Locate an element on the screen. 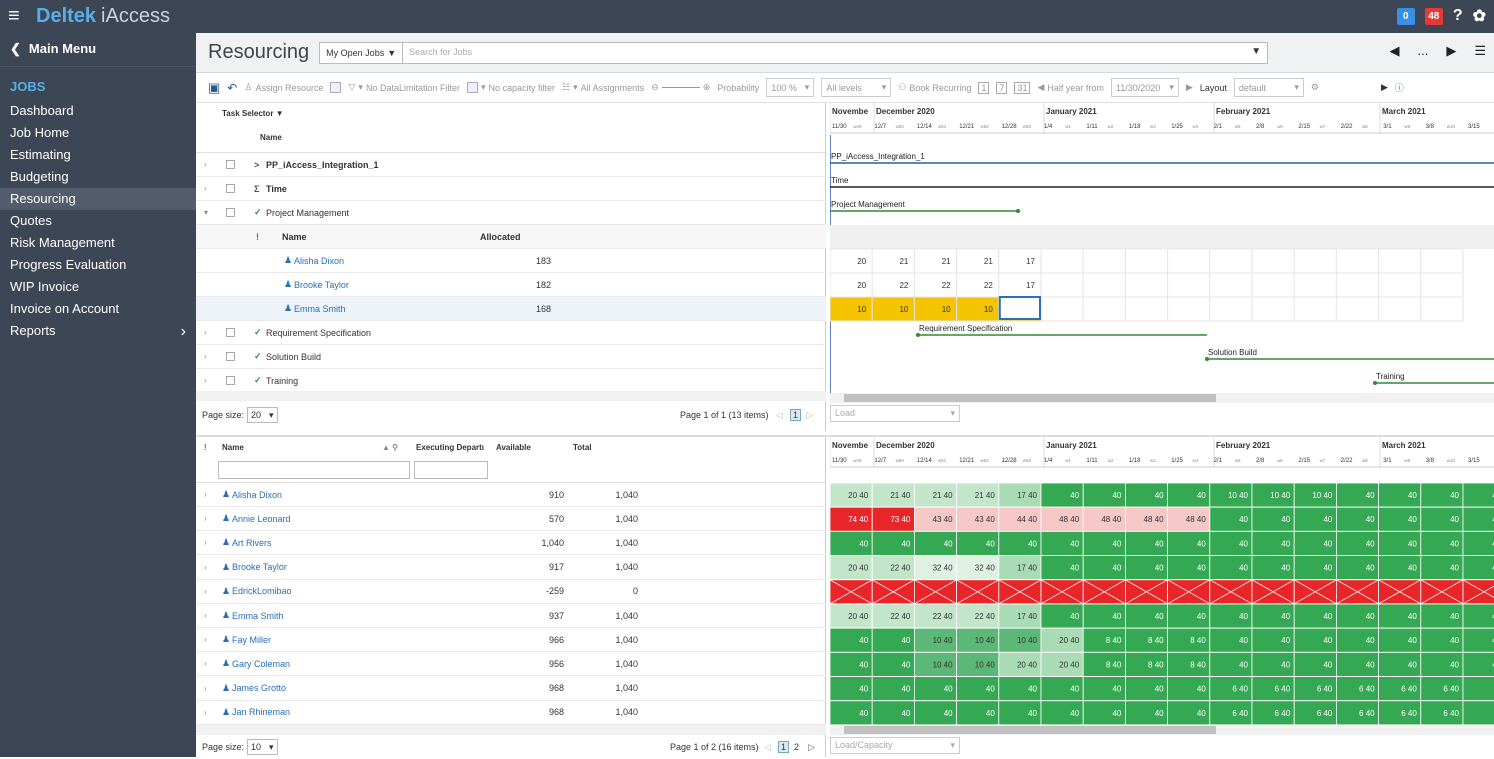 The height and width of the screenshot is (759, 1494). week-view-icon: 7 is located at coordinates (1002, 87).